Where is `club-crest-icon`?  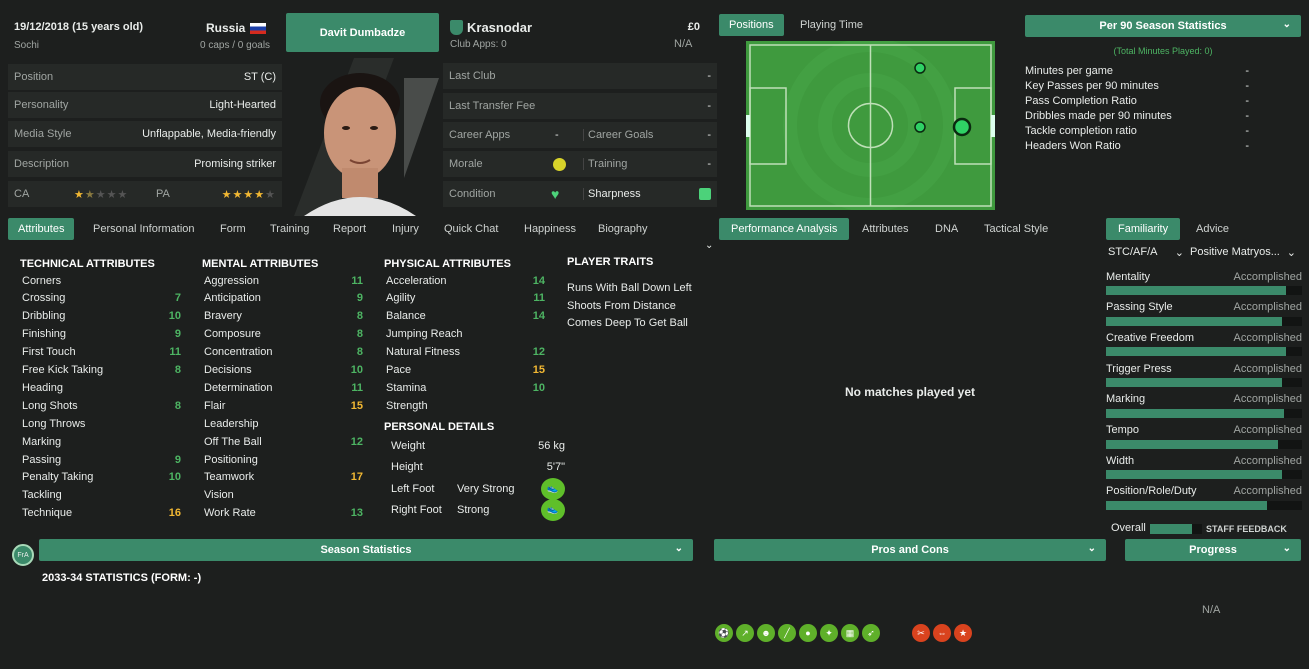
club-crest-icon is located at coordinates (456, 27).